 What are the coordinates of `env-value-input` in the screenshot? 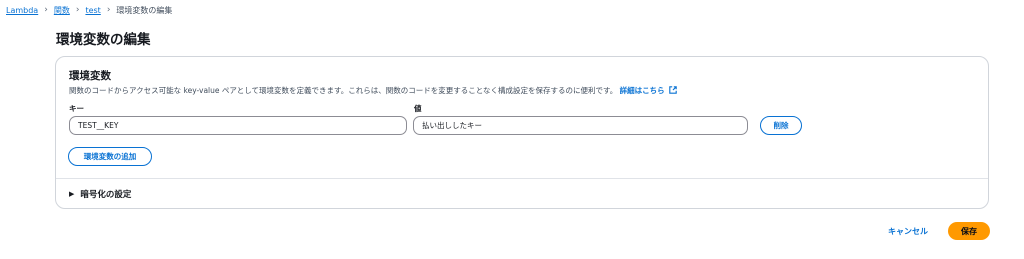 It's located at (580, 125).